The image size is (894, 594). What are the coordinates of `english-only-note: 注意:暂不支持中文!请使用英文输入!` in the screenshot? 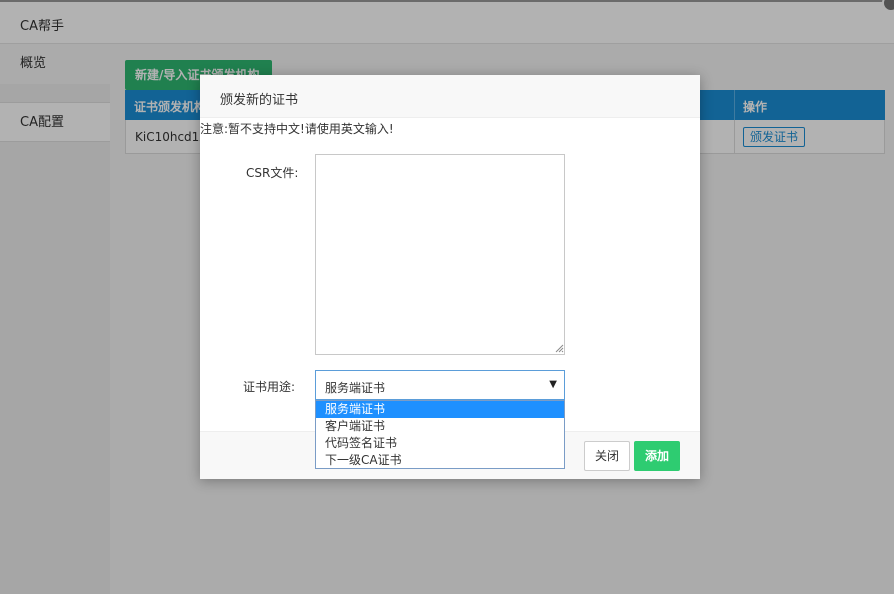 It's located at (297, 129).